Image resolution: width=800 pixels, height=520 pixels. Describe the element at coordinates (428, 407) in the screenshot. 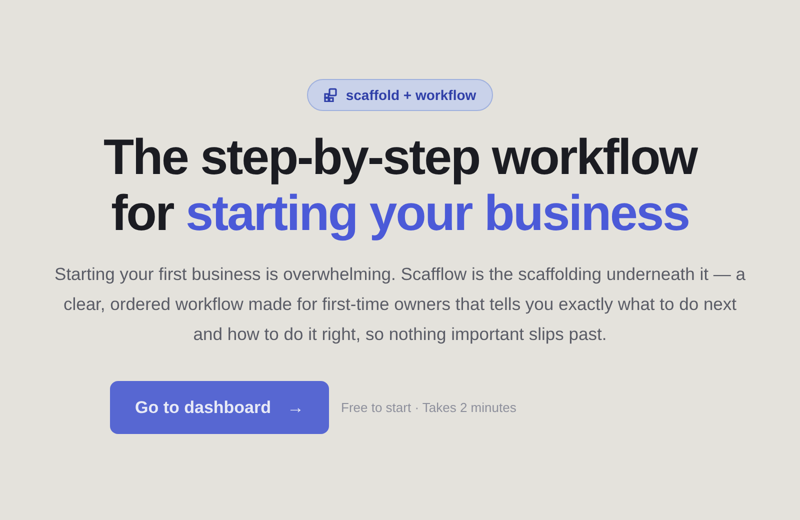

I see `cta-note: Free to start · Takes 2 minutes` at that location.